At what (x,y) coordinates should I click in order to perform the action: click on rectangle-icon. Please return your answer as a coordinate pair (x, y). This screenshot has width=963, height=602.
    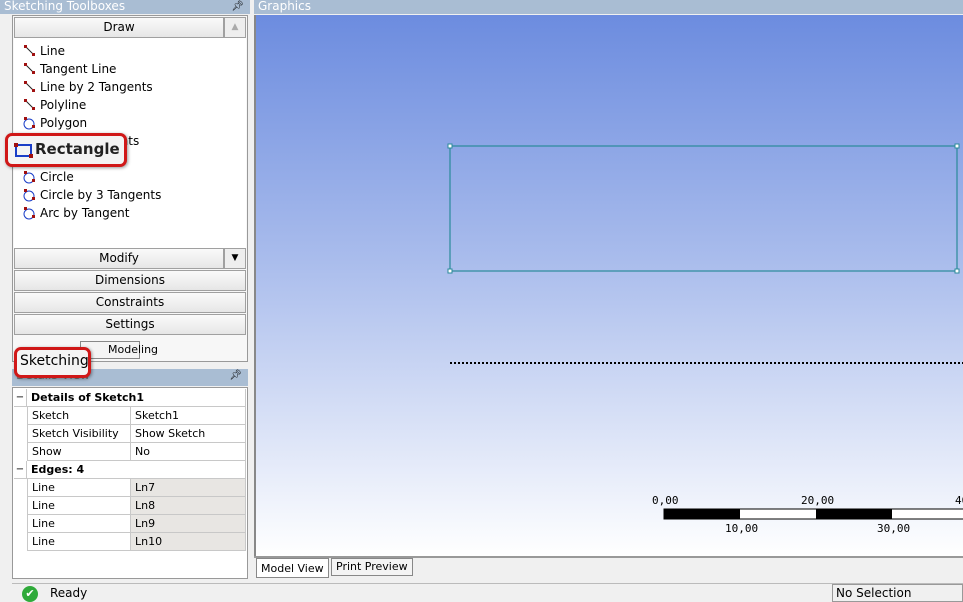
    Looking at the image, I should click on (23, 150).